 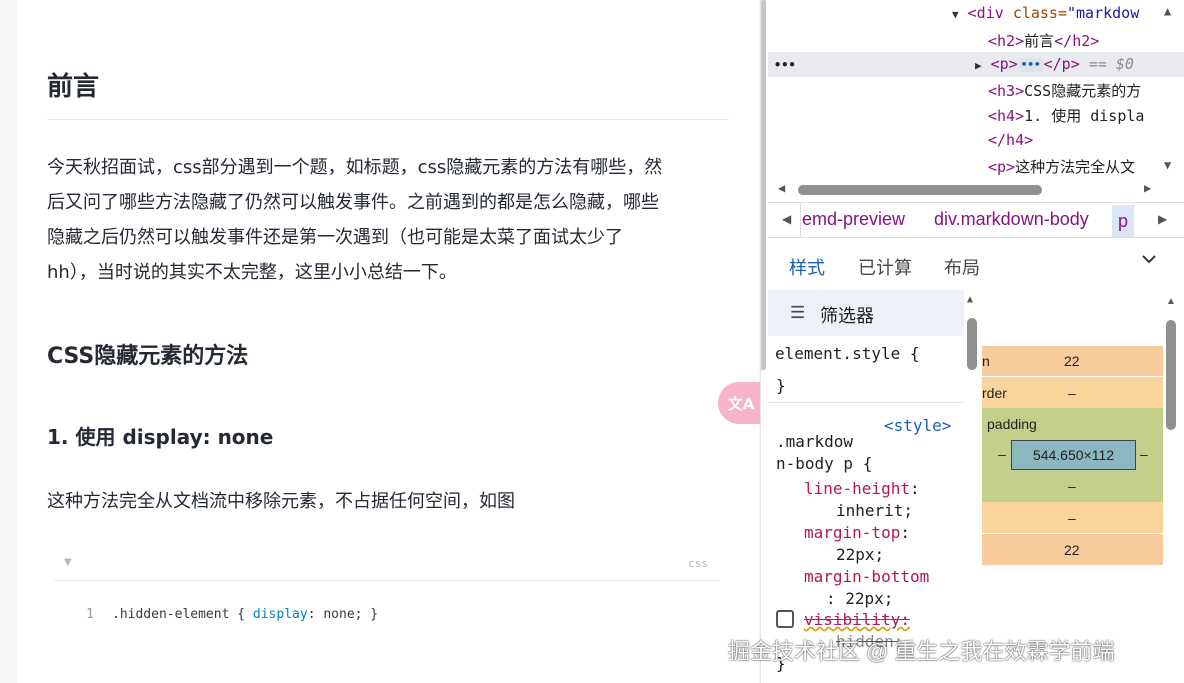 What do you see at coordinates (862, 488) in the screenshot?
I see `decl-line-height-prop: line-height:` at bounding box center [862, 488].